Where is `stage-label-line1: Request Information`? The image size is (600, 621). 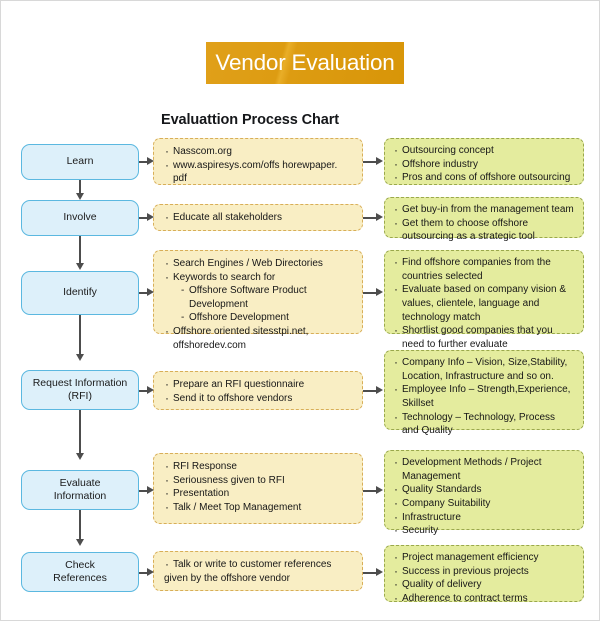 stage-label-line1: Request Information is located at coordinates (80, 382).